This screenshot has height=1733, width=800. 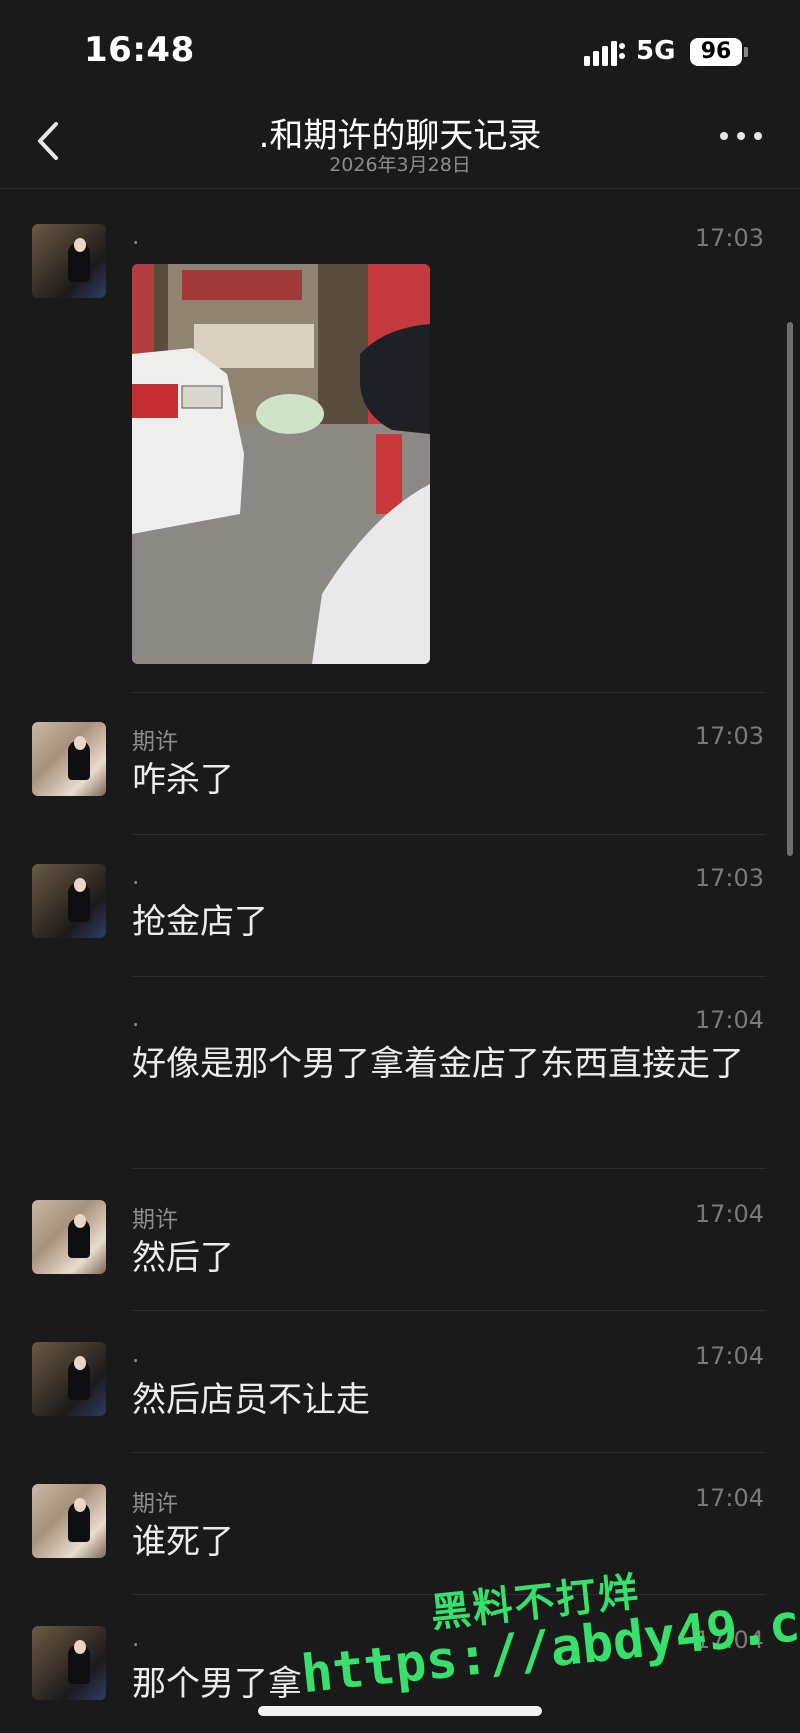 What do you see at coordinates (741, 136) in the screenshot?
I see `more-icon` at bounding box center [741, 136].